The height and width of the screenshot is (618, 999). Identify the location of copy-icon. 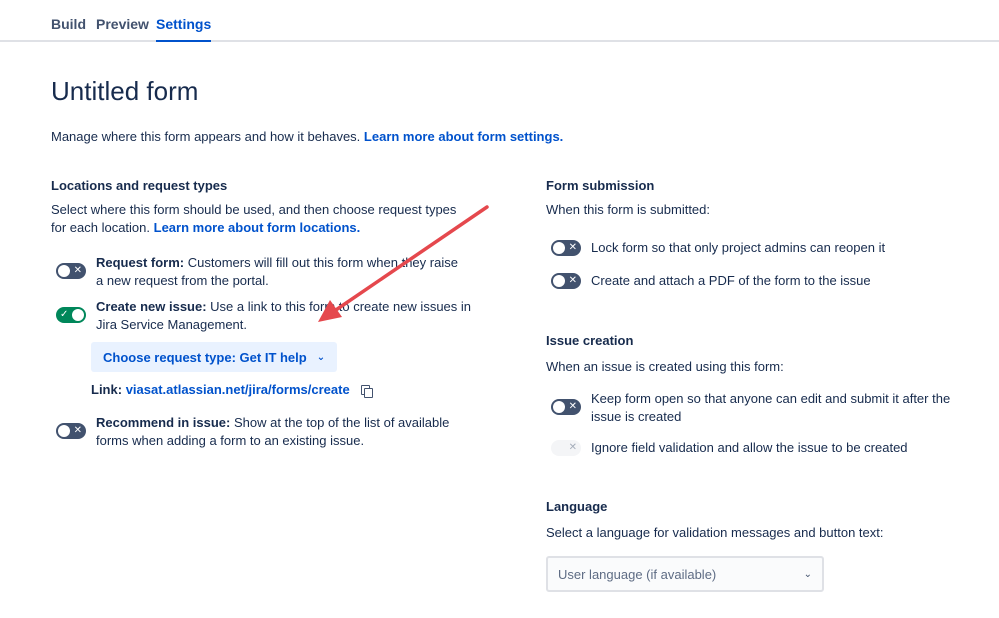
(366, 391).